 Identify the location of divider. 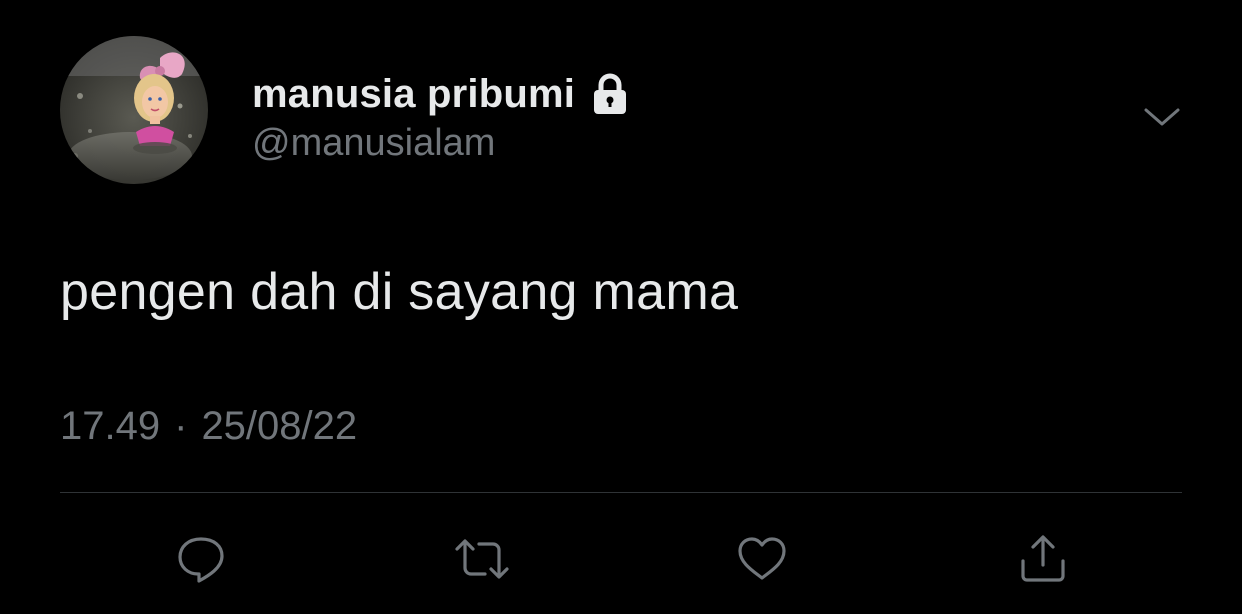
(621, 492).